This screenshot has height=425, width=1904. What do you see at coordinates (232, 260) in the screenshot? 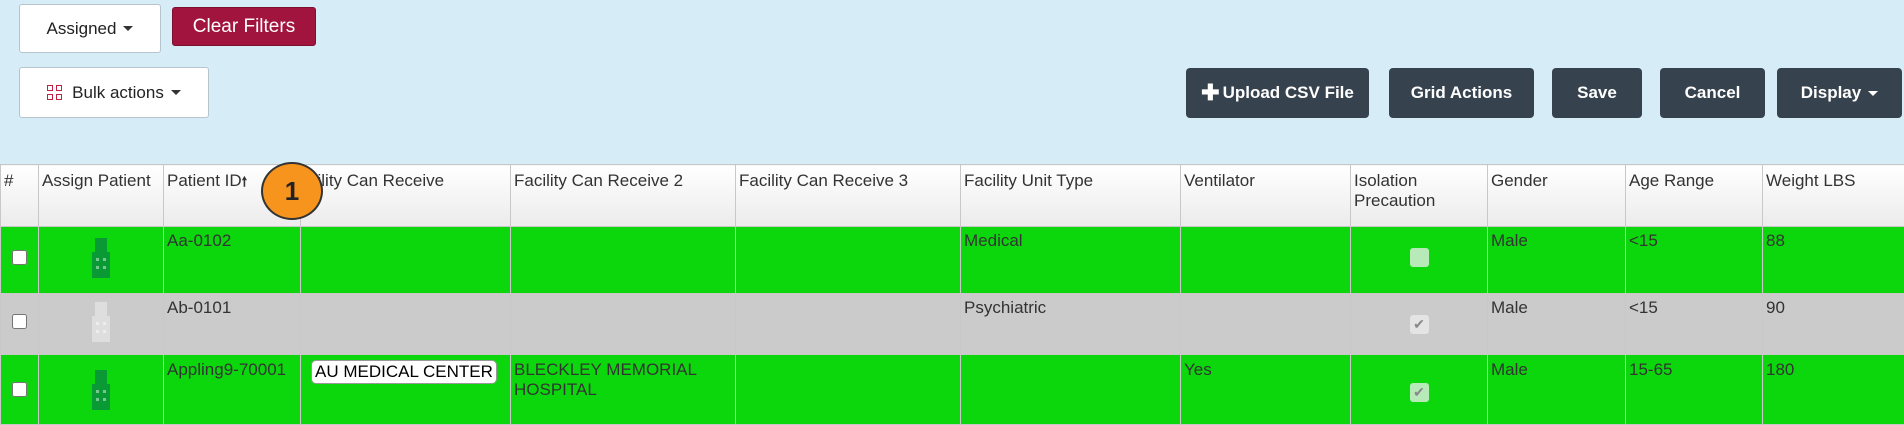
I see `patient-id-cell: Aa-0102` at bounding box center [232, 260].